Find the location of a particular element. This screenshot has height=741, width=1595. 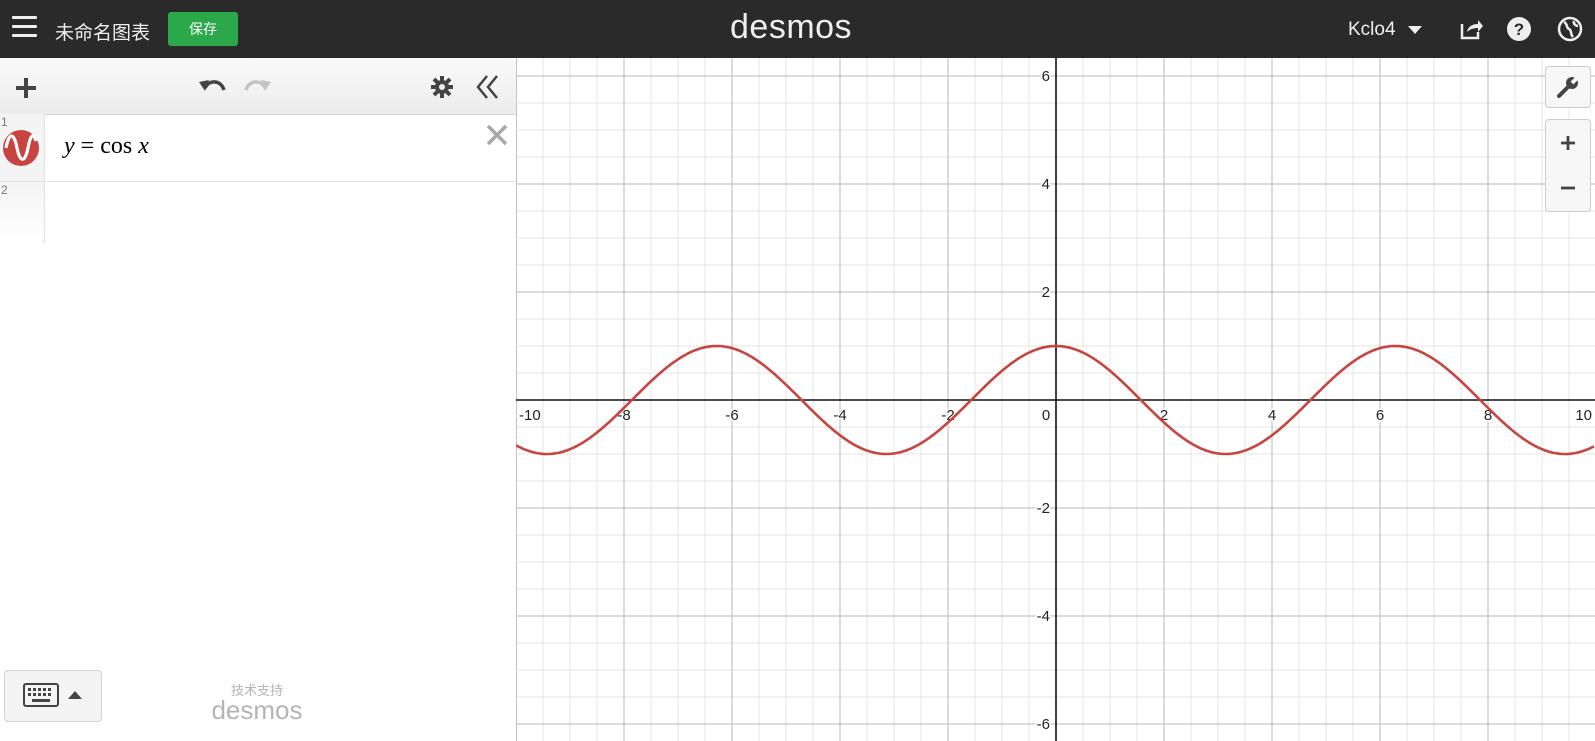

desmos-logo: desmos is located at coordinates (791, 27).